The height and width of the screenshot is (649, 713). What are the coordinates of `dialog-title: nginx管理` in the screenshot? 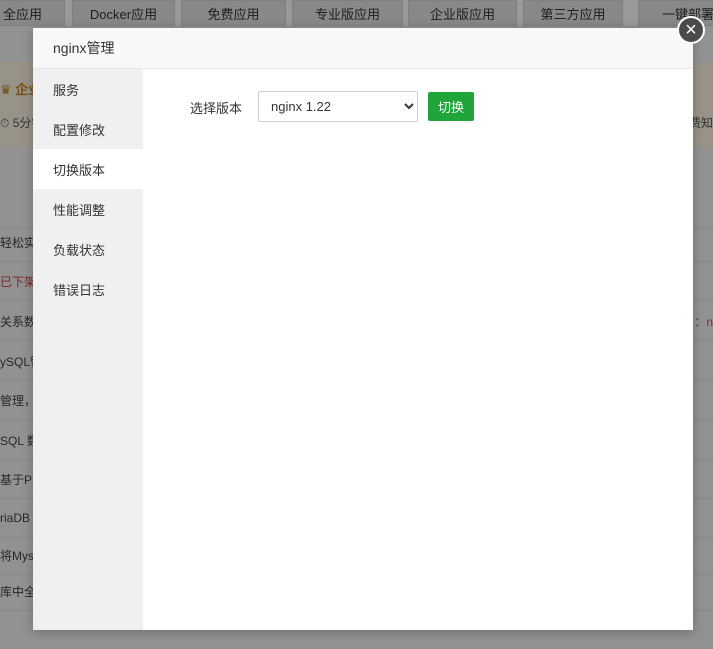 It's located at (84, 48).